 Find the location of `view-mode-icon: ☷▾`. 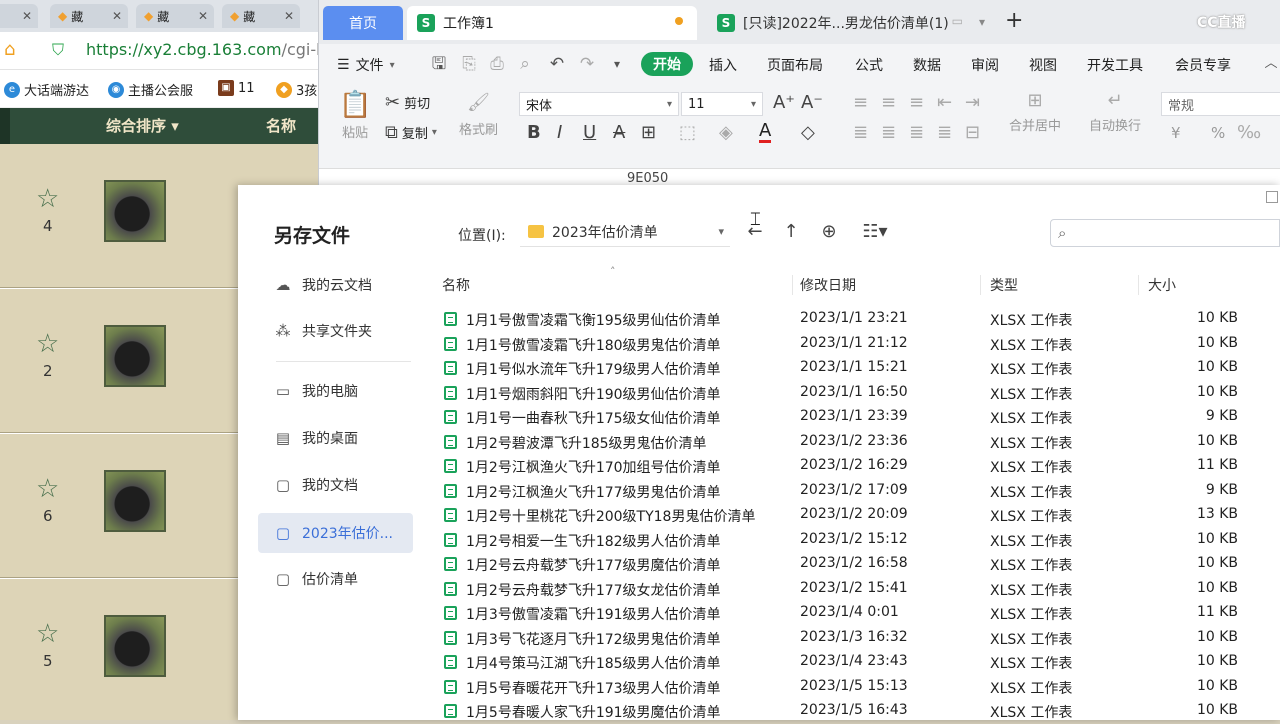

view-mode-icon: ☷▾ is located at coordinates (875, 232).